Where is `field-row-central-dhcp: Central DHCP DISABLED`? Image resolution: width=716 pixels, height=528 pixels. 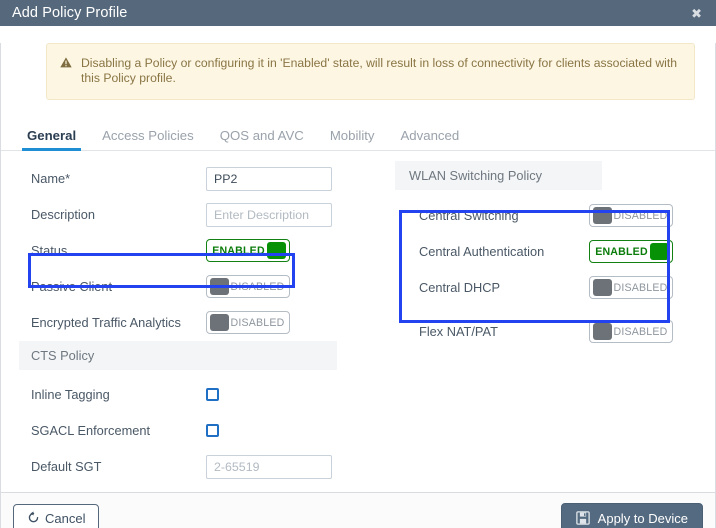 field-row-central-dhcp: Central DHCP DISABLED is located at coordinates (552, 288).